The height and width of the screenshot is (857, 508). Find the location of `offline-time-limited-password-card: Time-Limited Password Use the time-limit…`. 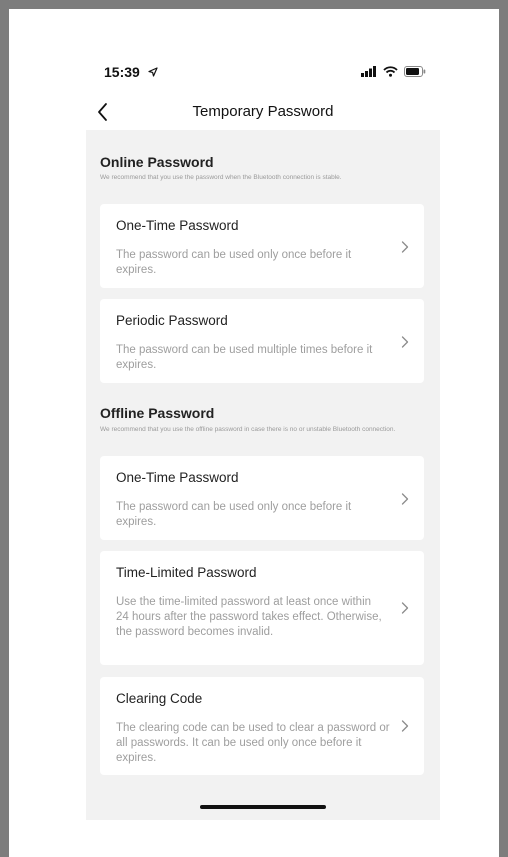

offline-time-limited-password-card: Time-Limited Password Use the time-limit… is located at coordinates (262, 608).